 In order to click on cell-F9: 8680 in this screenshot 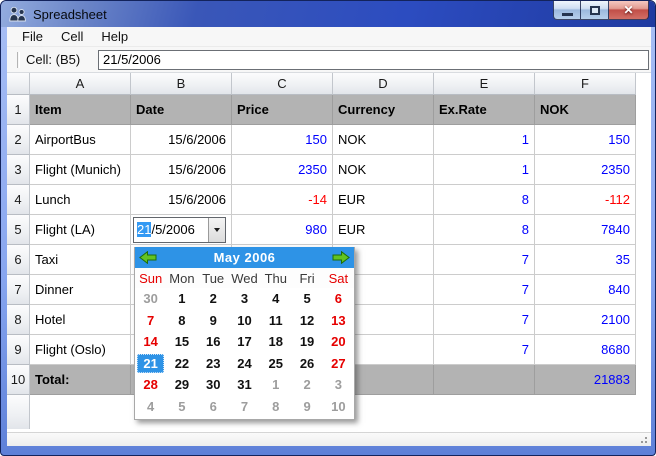, I will do `click(585, 350)`.